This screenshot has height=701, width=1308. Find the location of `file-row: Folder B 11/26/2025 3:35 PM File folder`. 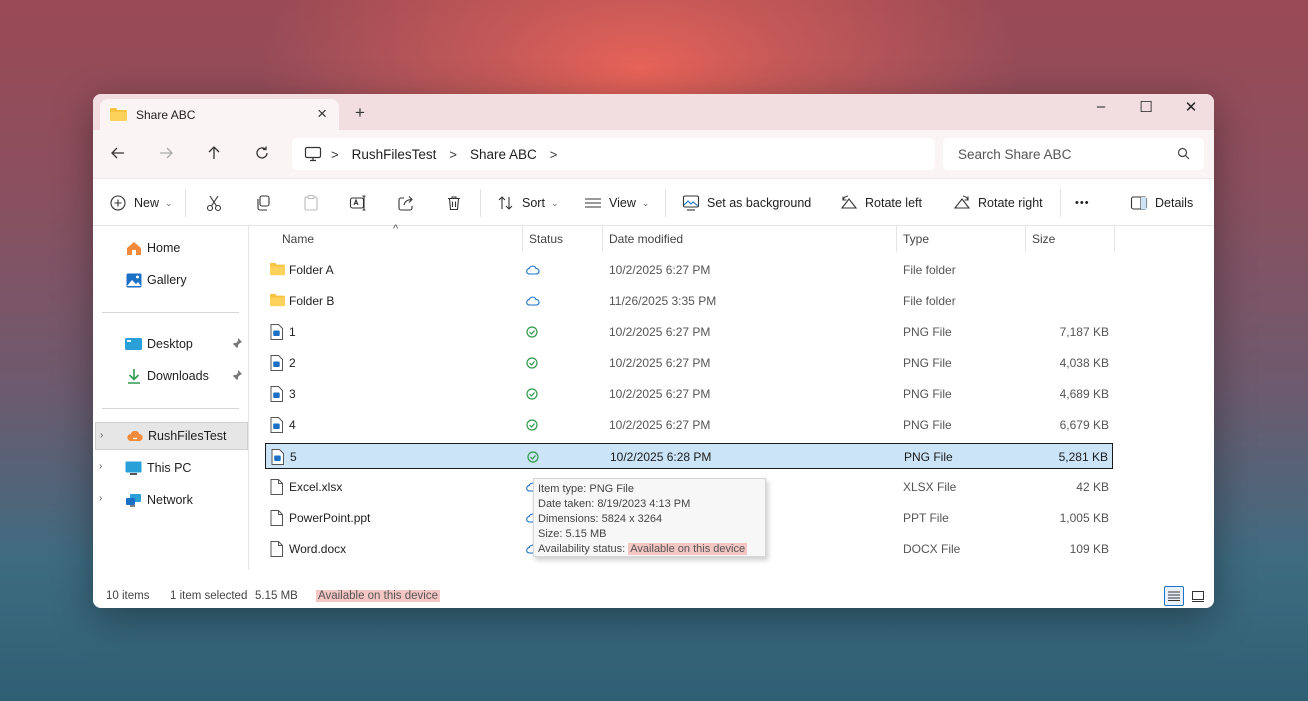

file-row: Folder B 11/26/2025 3:35 PM File folder is located at coordinates (689, 301).